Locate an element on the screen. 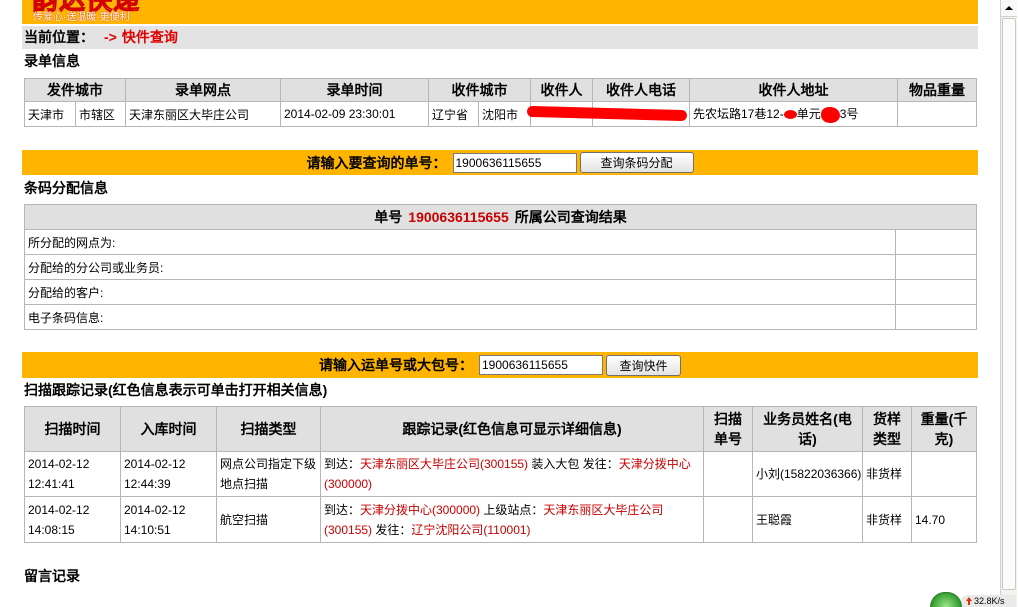 This screenshot has width=1018, height=607. scrollbar-thumb is located at coordinates (1009, 304).